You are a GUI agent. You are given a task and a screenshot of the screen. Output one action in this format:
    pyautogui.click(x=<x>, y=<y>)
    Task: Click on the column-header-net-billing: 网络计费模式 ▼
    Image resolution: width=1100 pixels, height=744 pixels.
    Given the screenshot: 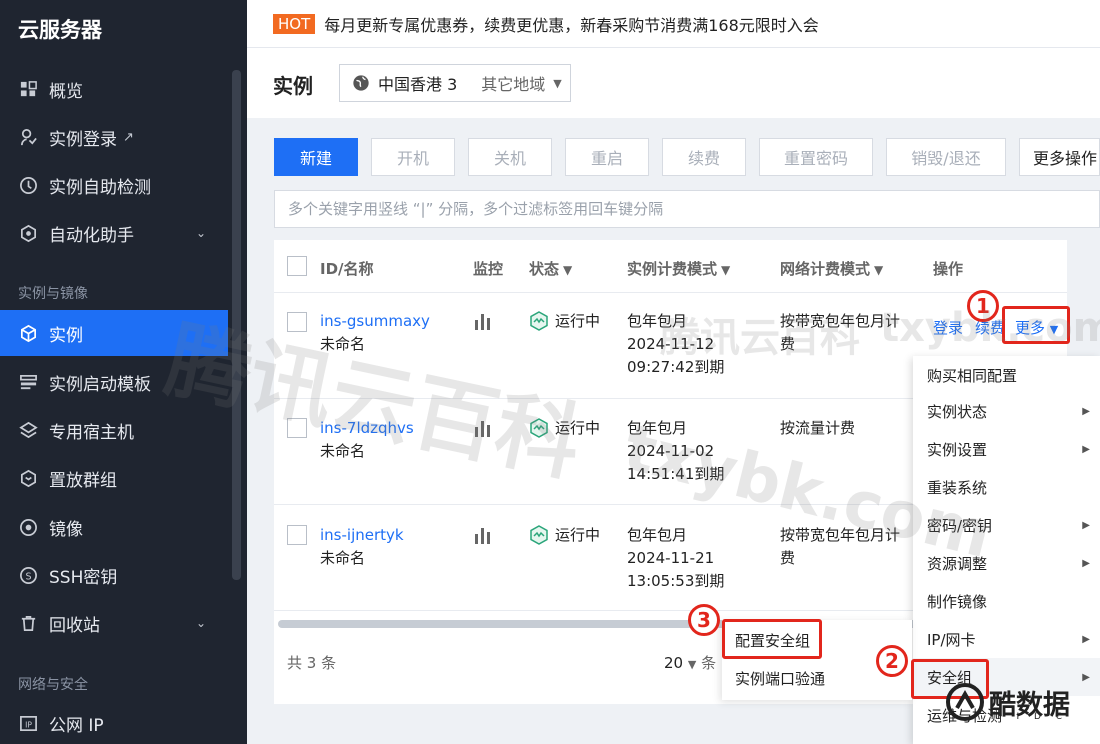 What is the action you would take?
    pyautogui.click(x=831, y=268)
    